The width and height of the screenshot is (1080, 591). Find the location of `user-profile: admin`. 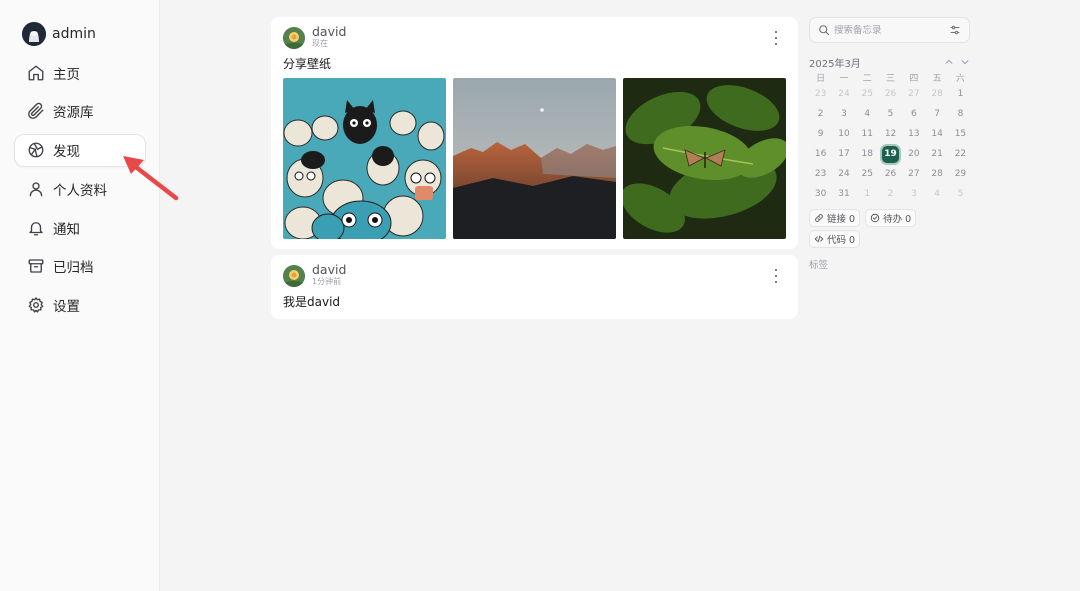

user-profile: admin is located at coordinates (59, 34).